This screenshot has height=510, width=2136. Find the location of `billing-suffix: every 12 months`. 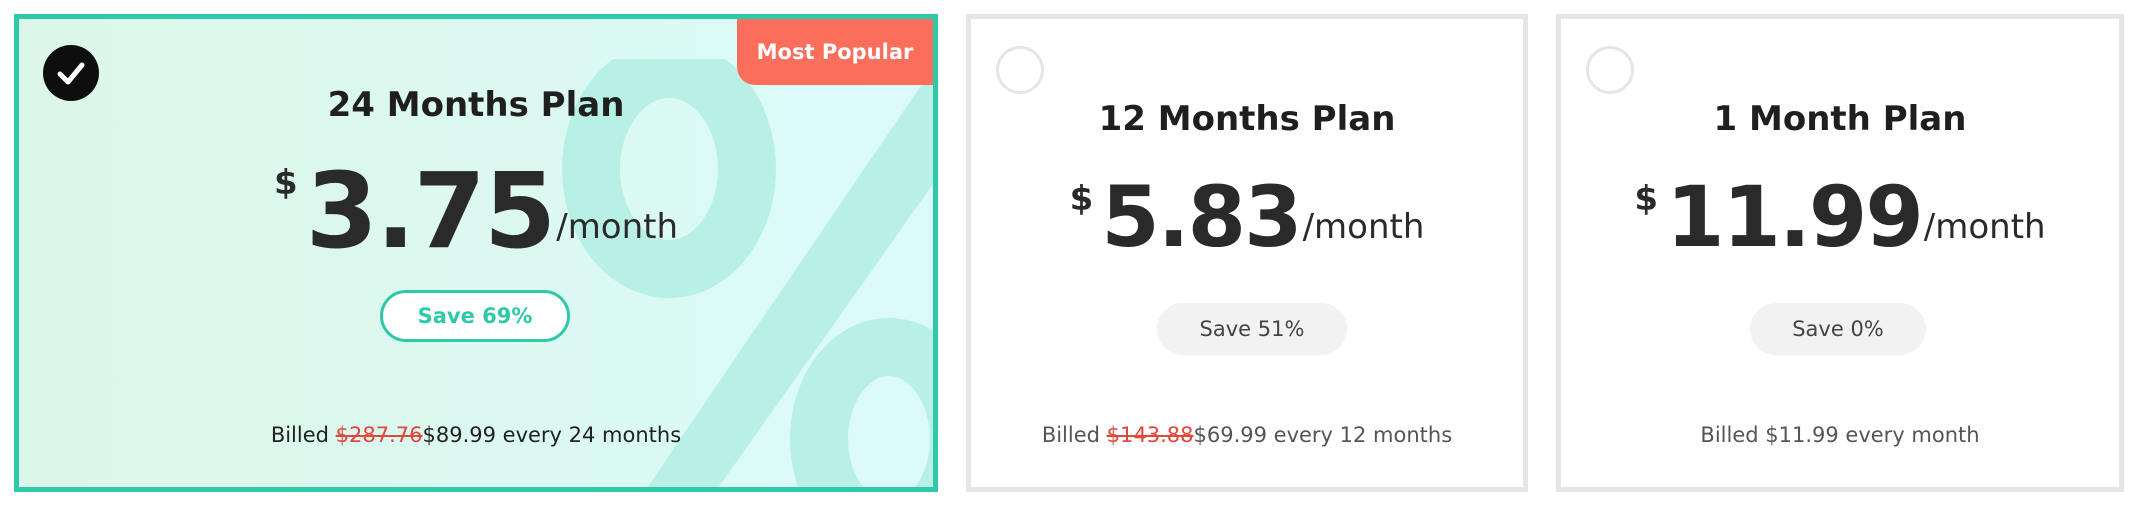

billing-suffix: every 12 months is located at coordinates (1359, 435).